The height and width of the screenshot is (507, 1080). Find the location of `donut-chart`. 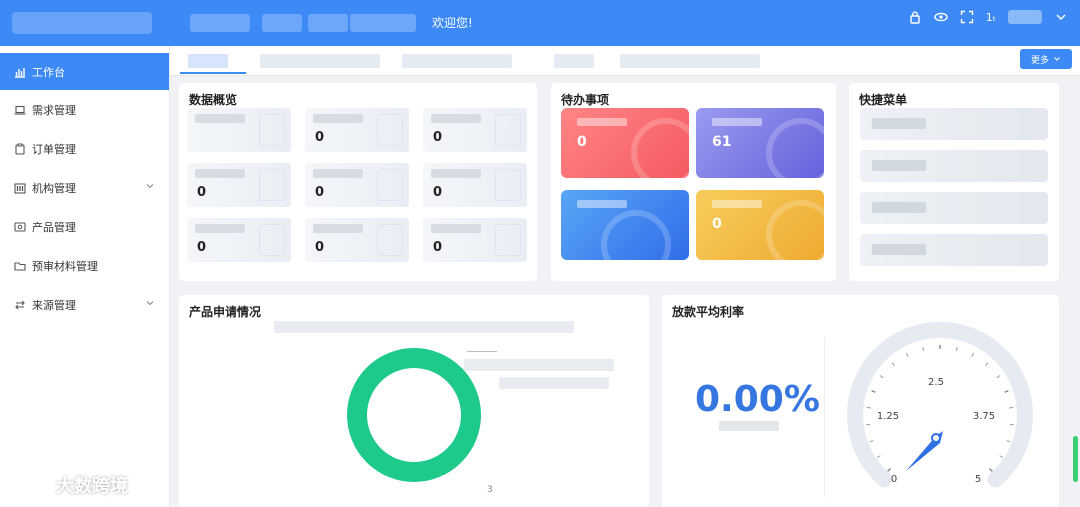

donut-chart is located at coordinates (414, 417).